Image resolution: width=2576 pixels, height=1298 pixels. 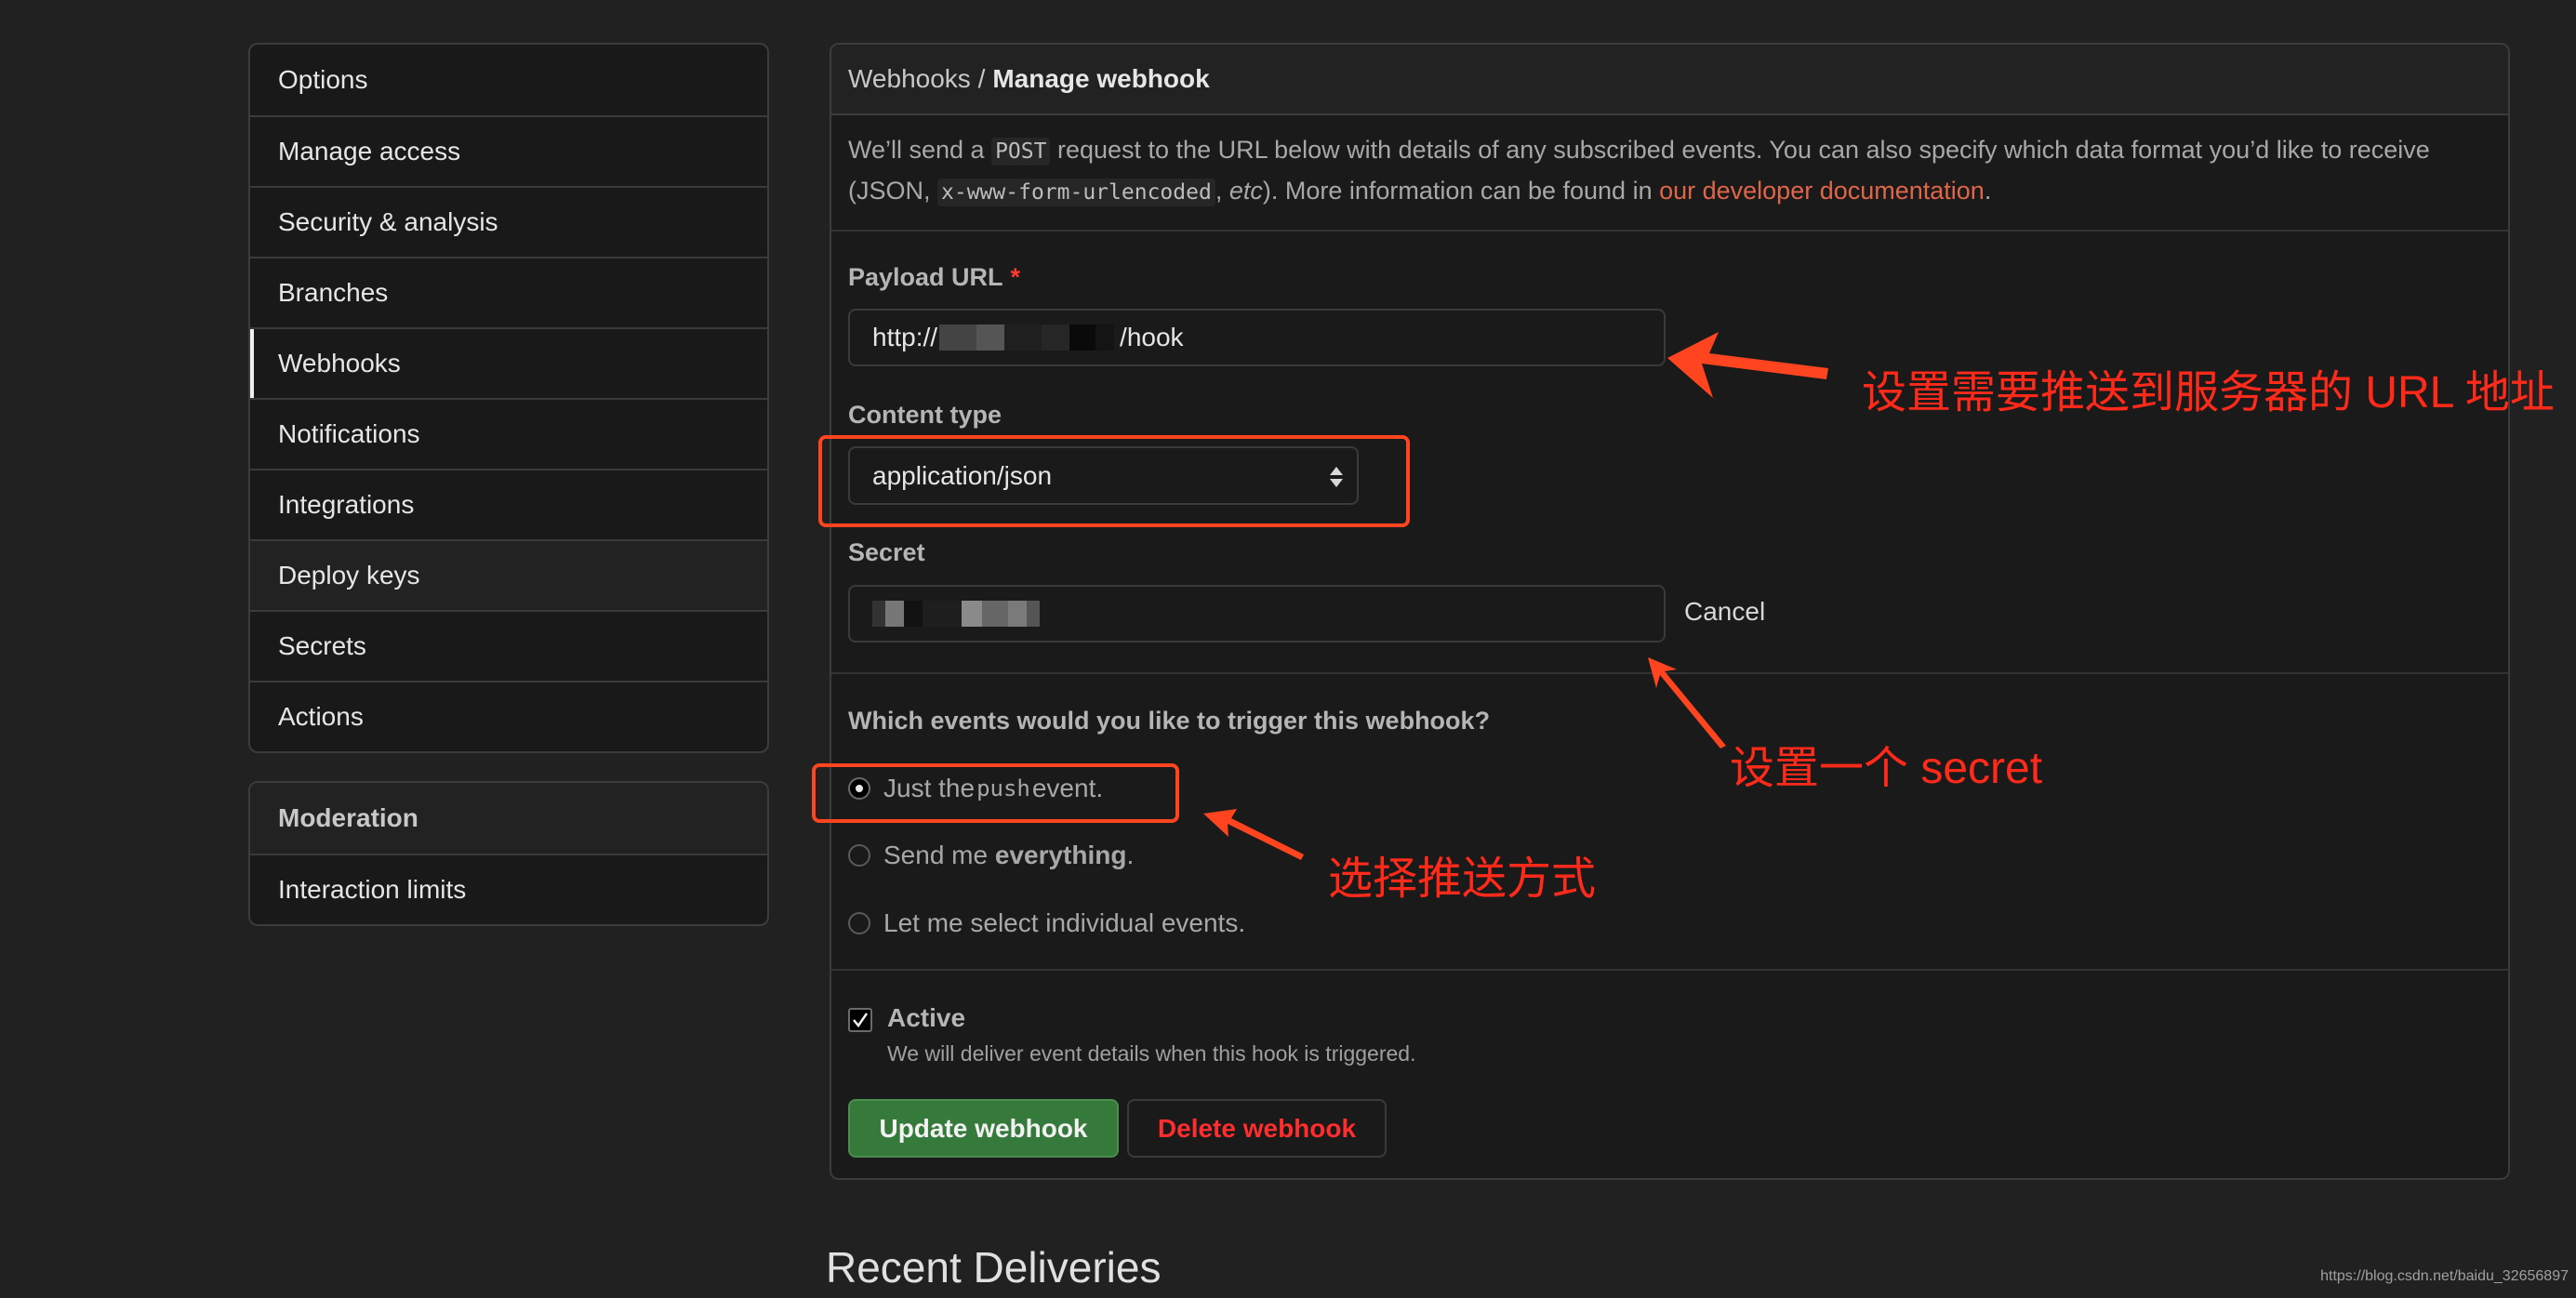 I want to click on payload-url-input: http:// /hook, so click(x=1257, y=337).